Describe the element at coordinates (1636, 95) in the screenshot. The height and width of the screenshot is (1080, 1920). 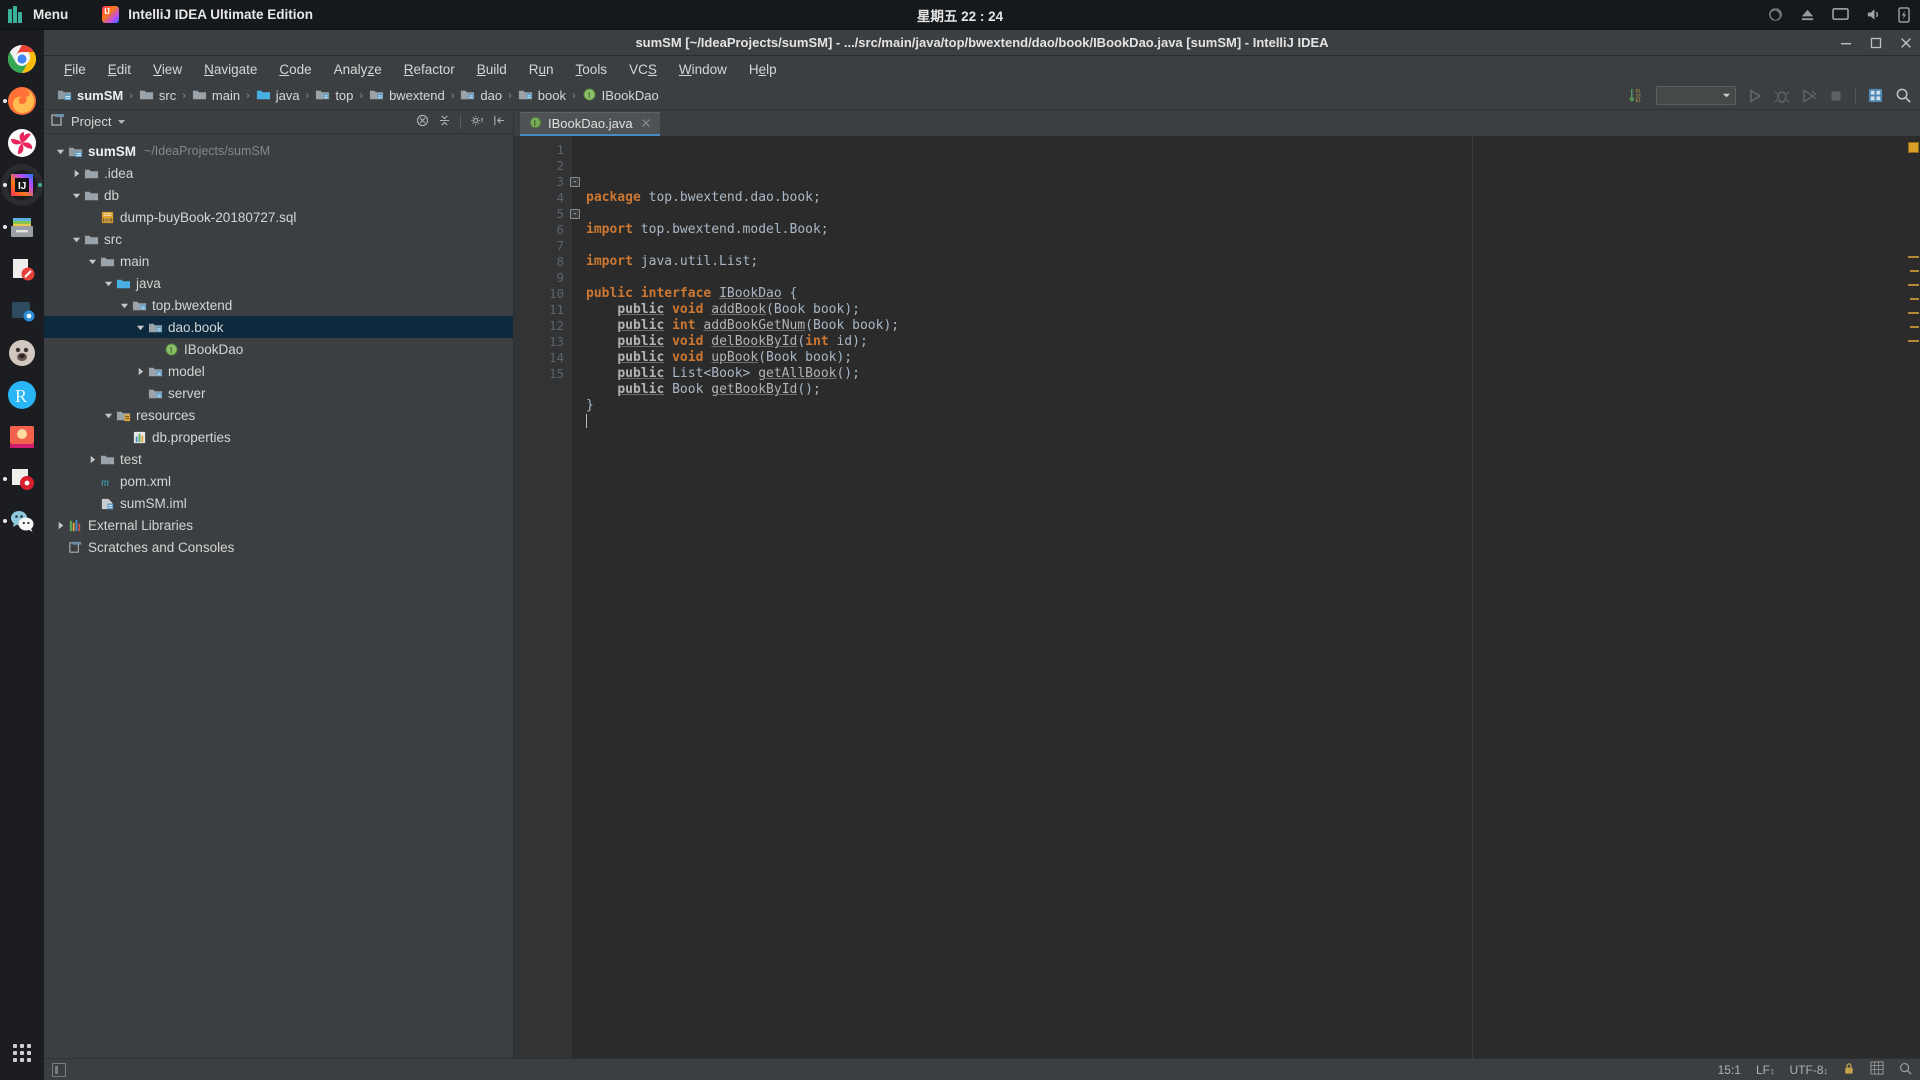
I see `compare-icon: 01 10 01` at that location.